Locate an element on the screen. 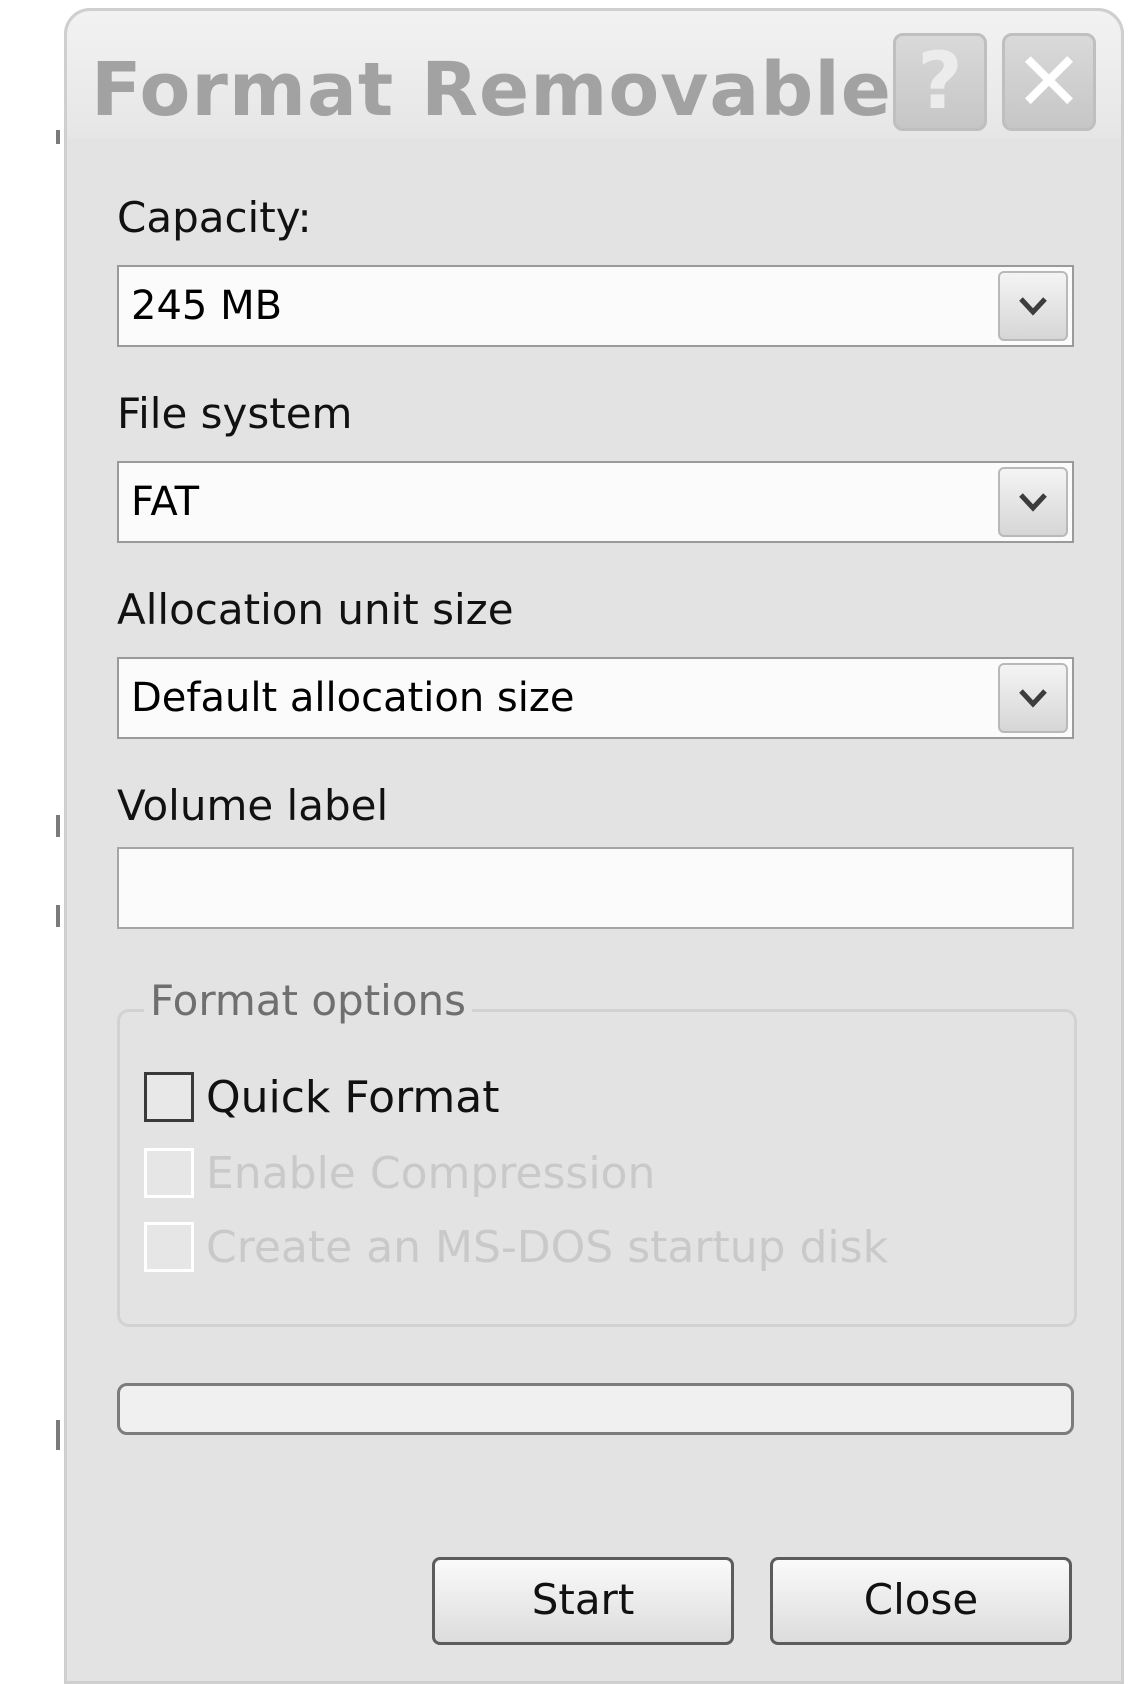  title-bar: Format Removable... ? ✕ is located at coordinates (594, 75).